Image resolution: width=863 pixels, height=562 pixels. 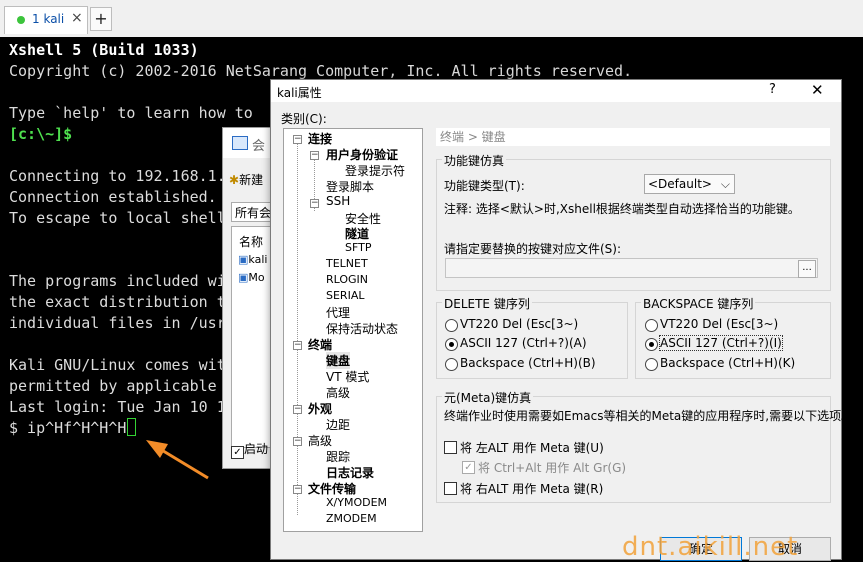 What do you see at coordinates (320, 408) in the screenshot?
I see `tree-item-appearance: 外观` at bounding box center [320, 408].